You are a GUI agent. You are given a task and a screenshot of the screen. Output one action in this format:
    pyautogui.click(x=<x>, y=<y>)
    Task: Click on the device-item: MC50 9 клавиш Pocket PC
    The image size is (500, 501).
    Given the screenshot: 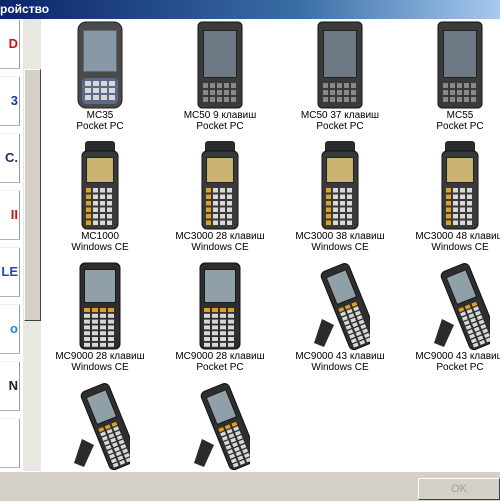 What is the action you would take?
    pyautogui.click(x=220, y=76)
    